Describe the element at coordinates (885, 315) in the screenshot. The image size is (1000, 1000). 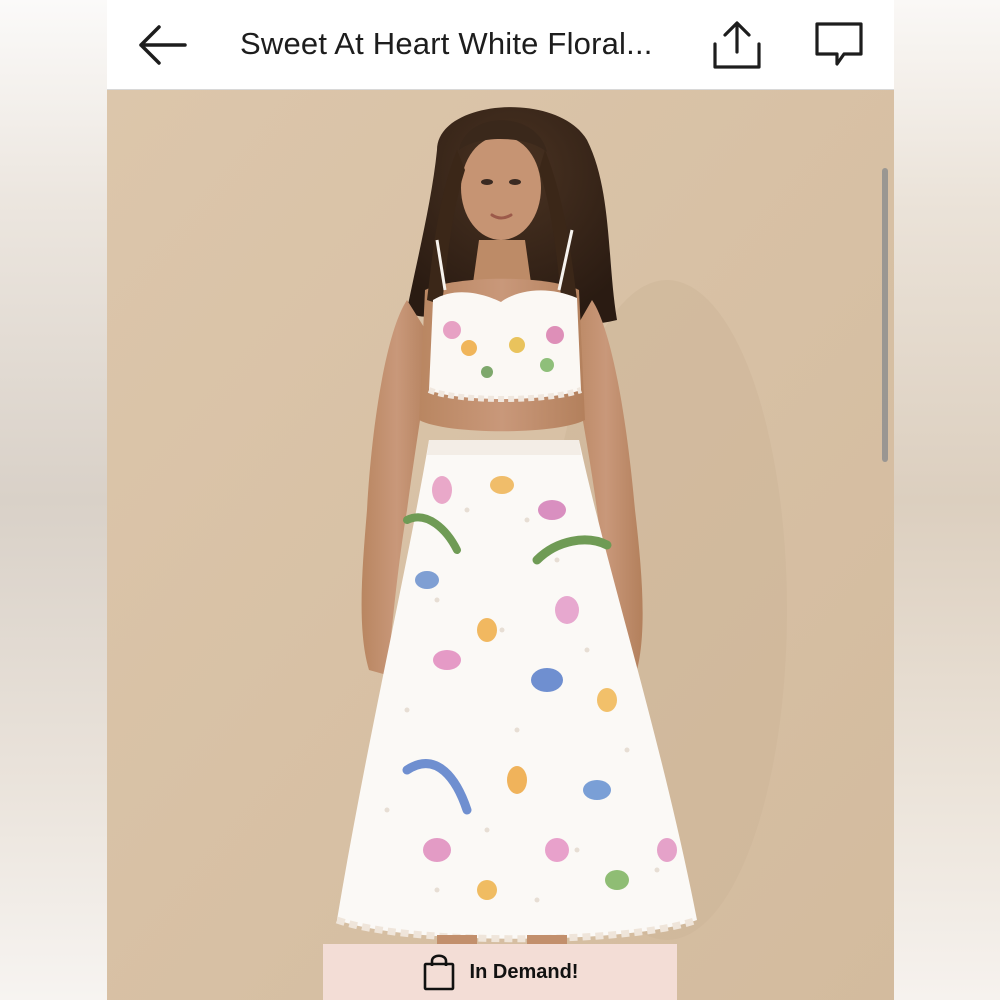
I see `scrollbar` at that location.